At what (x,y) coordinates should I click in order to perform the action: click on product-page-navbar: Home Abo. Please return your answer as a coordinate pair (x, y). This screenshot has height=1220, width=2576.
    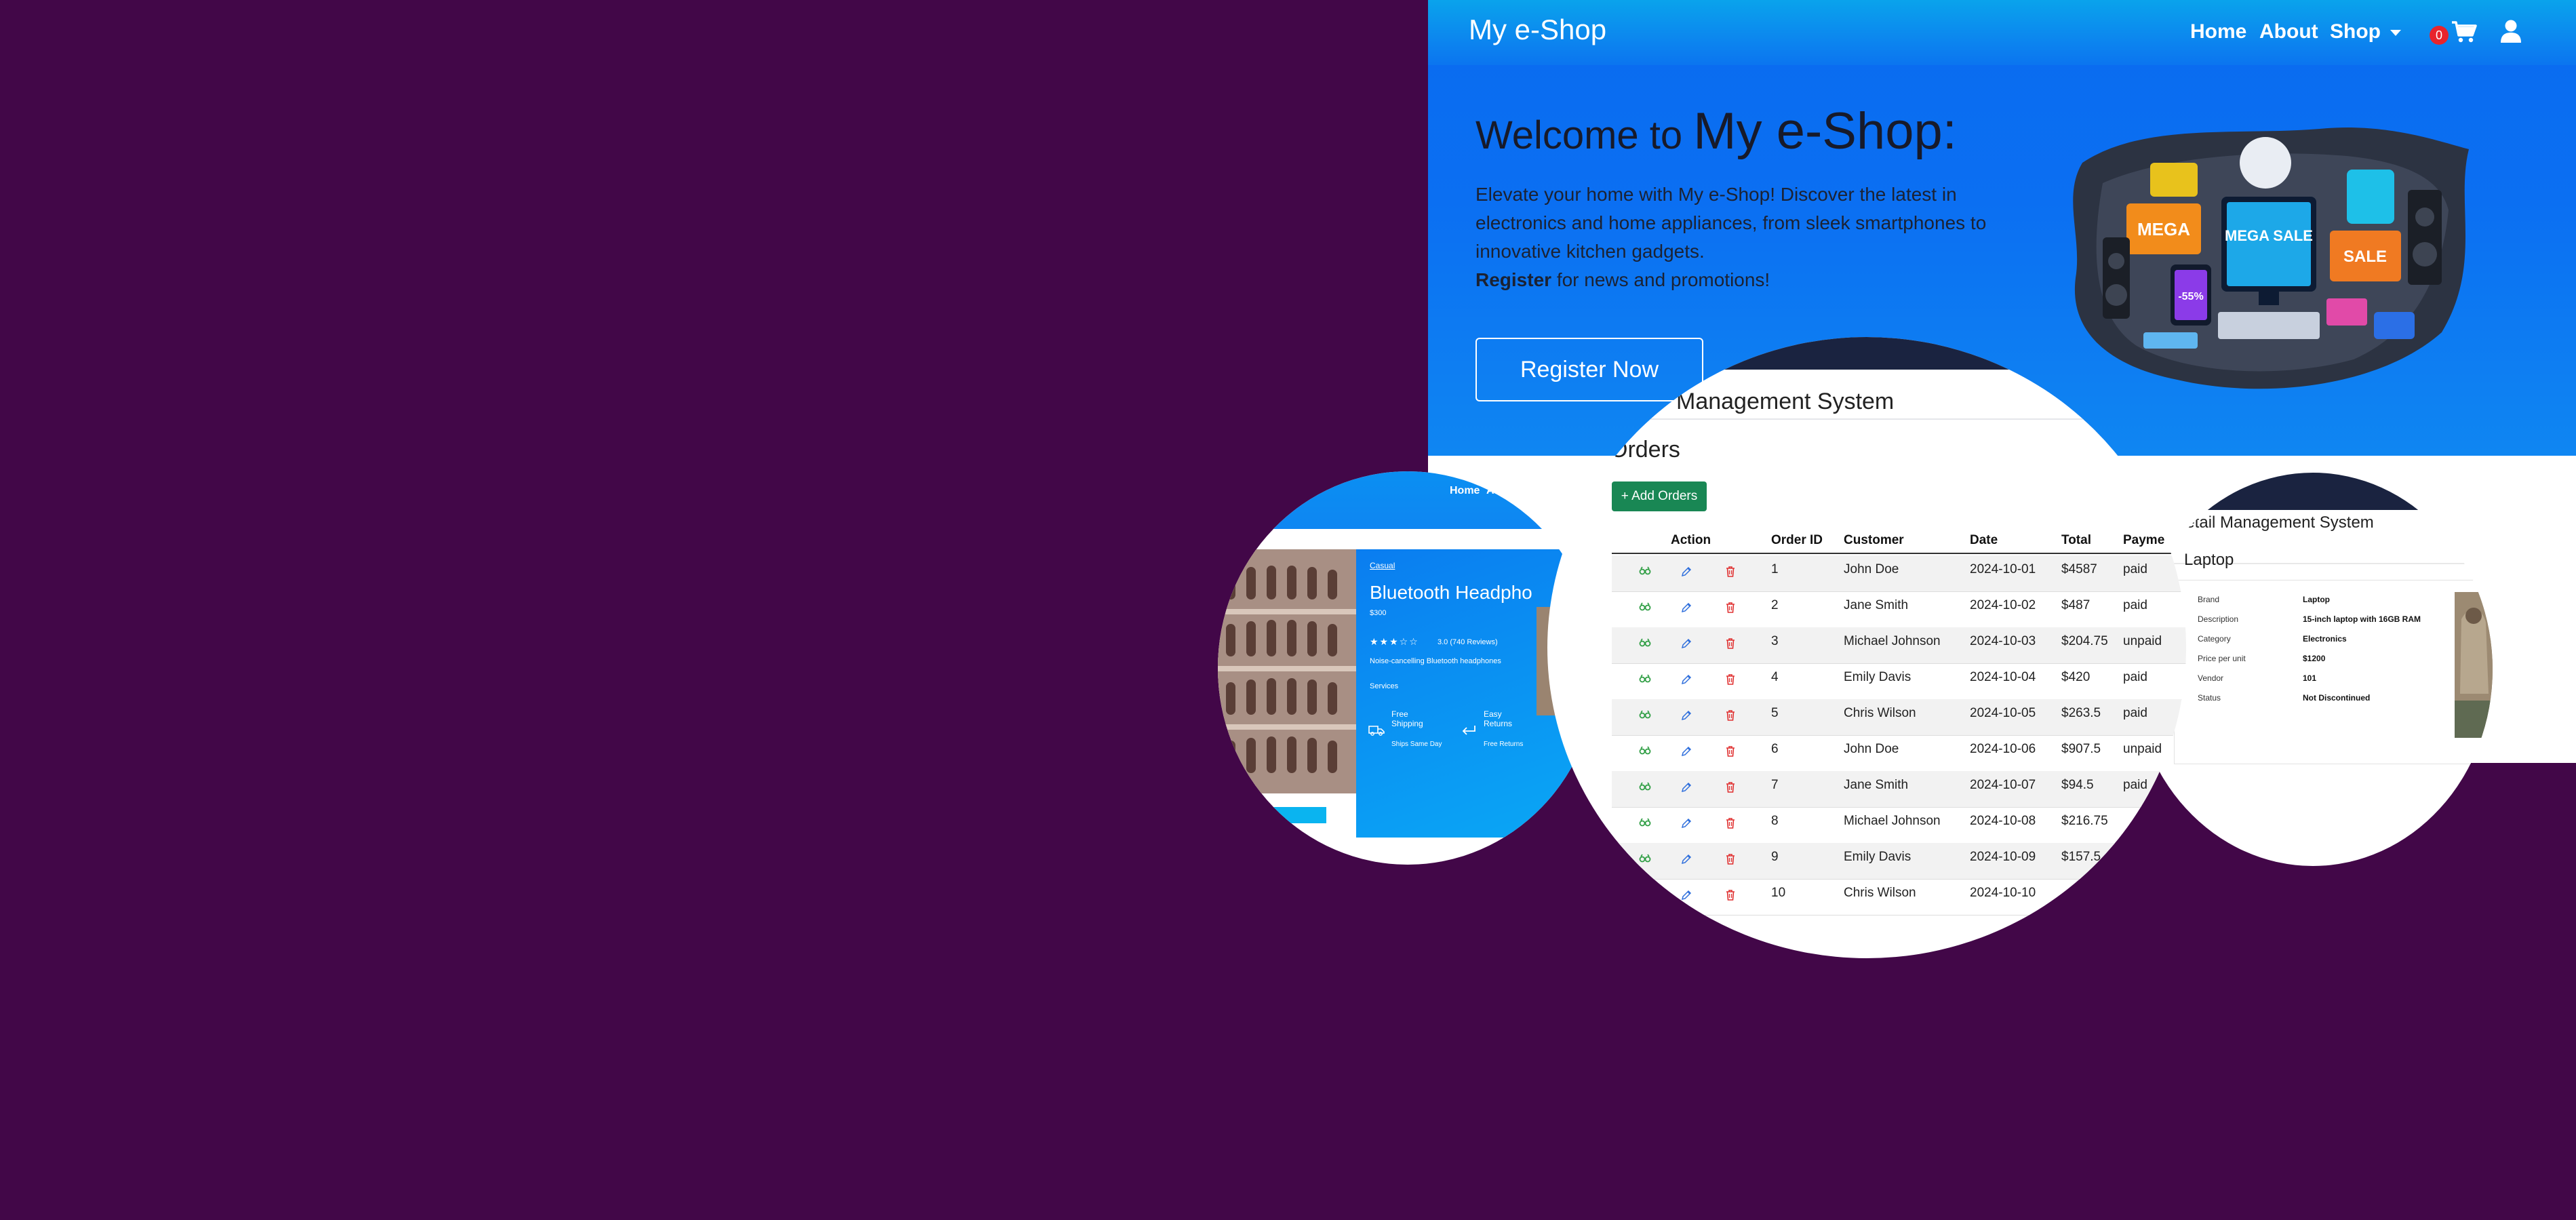
    Looking at the image, I should click on (1408, 500).